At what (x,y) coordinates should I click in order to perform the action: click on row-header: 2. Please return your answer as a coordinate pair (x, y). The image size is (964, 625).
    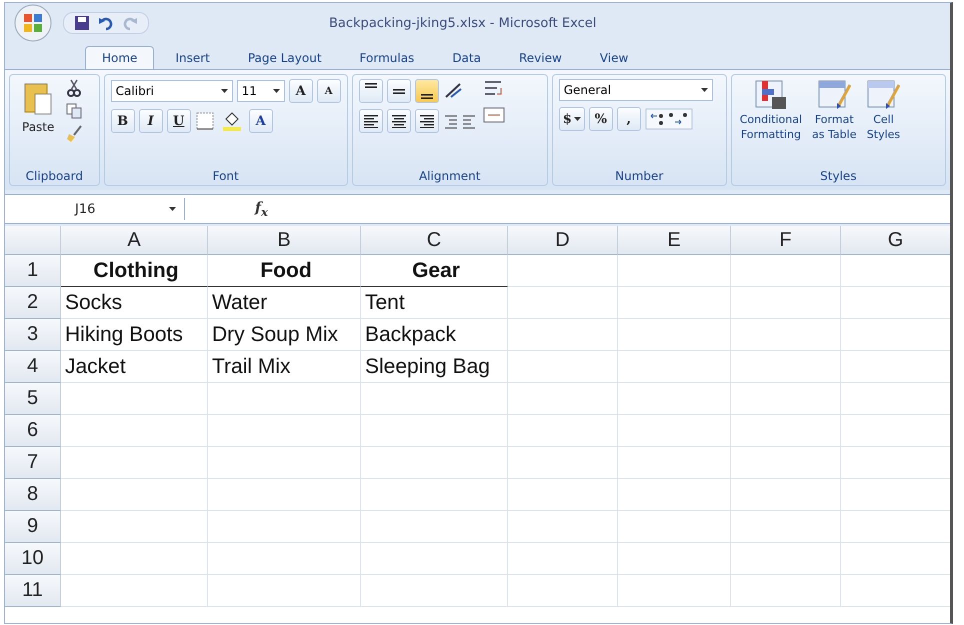
    Looking at the image, I should click on (33, 303).